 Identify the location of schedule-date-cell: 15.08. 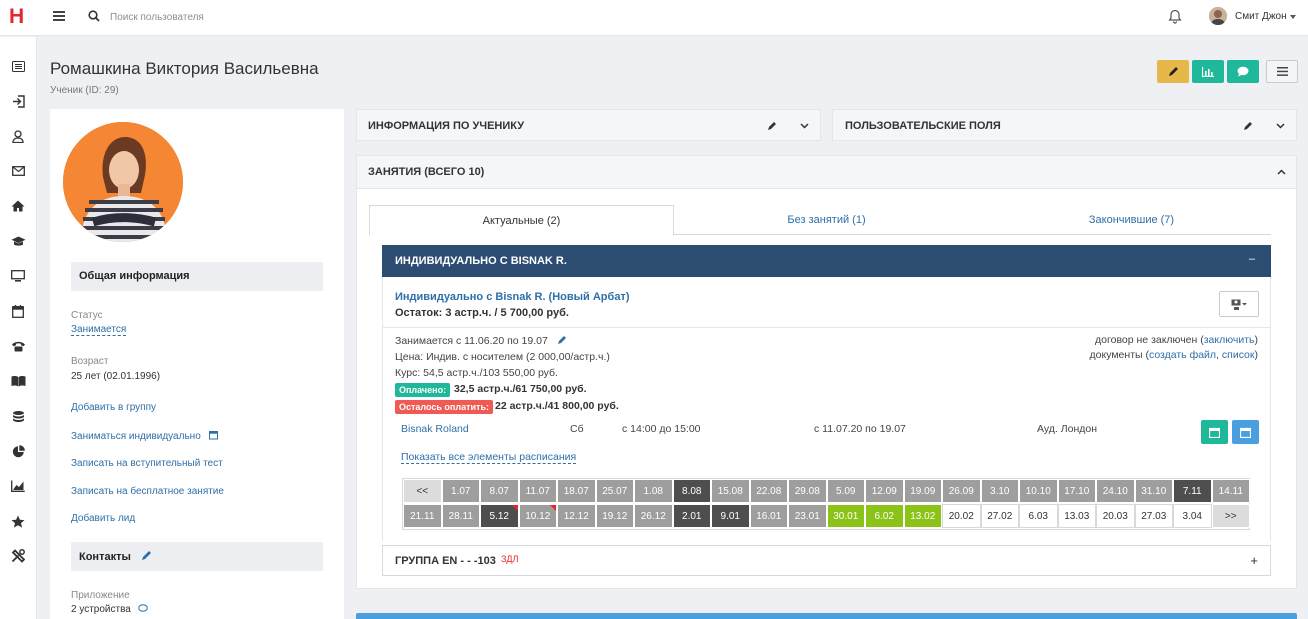
(730, 491).